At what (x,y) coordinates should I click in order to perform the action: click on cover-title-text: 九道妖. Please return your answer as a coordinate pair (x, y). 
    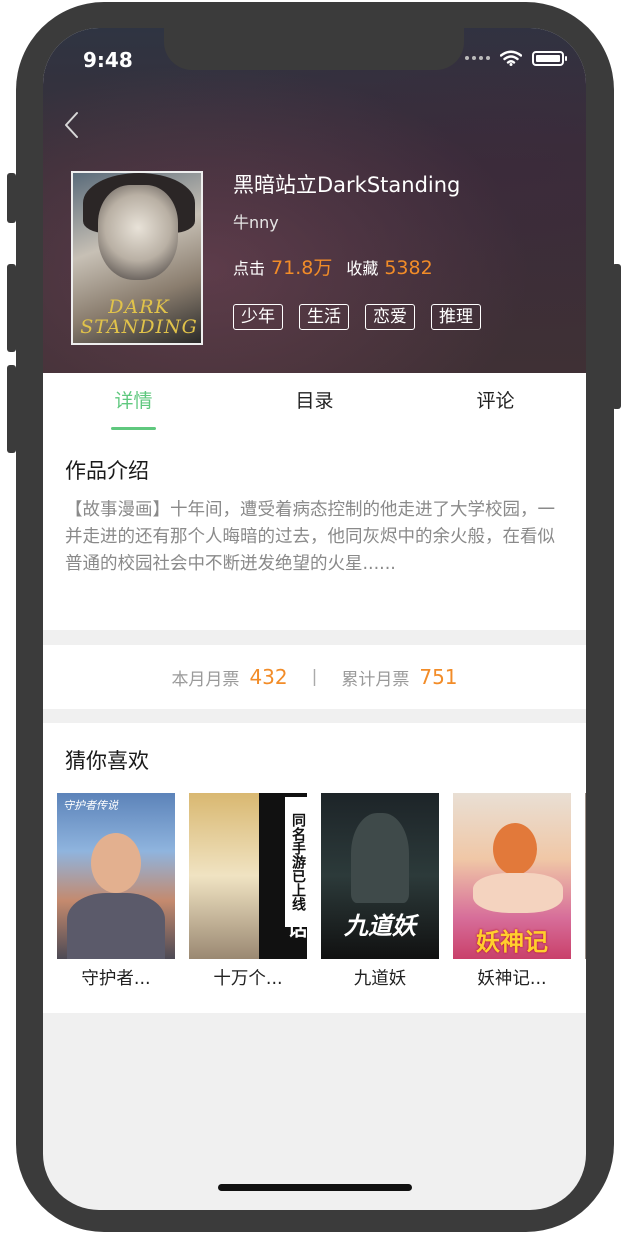
    Looking at the image, I should click on (380, 925).